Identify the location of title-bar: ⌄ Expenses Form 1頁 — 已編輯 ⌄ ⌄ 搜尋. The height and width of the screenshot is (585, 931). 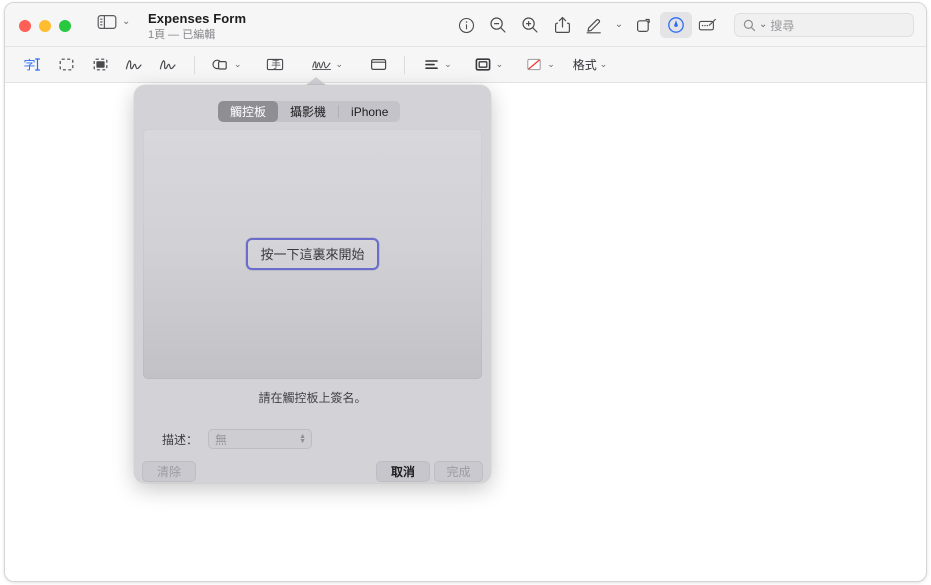
(465, 25).